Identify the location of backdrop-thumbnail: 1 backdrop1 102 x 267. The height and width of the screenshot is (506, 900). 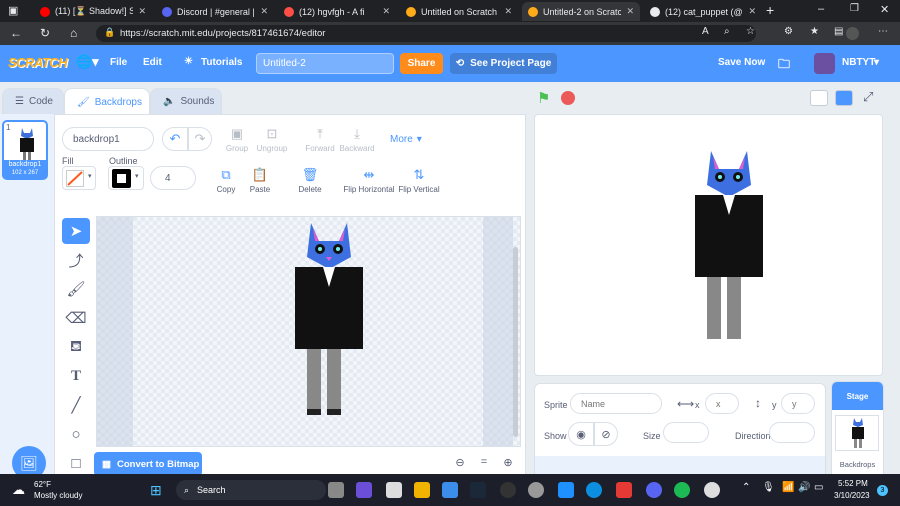
(25, 150).